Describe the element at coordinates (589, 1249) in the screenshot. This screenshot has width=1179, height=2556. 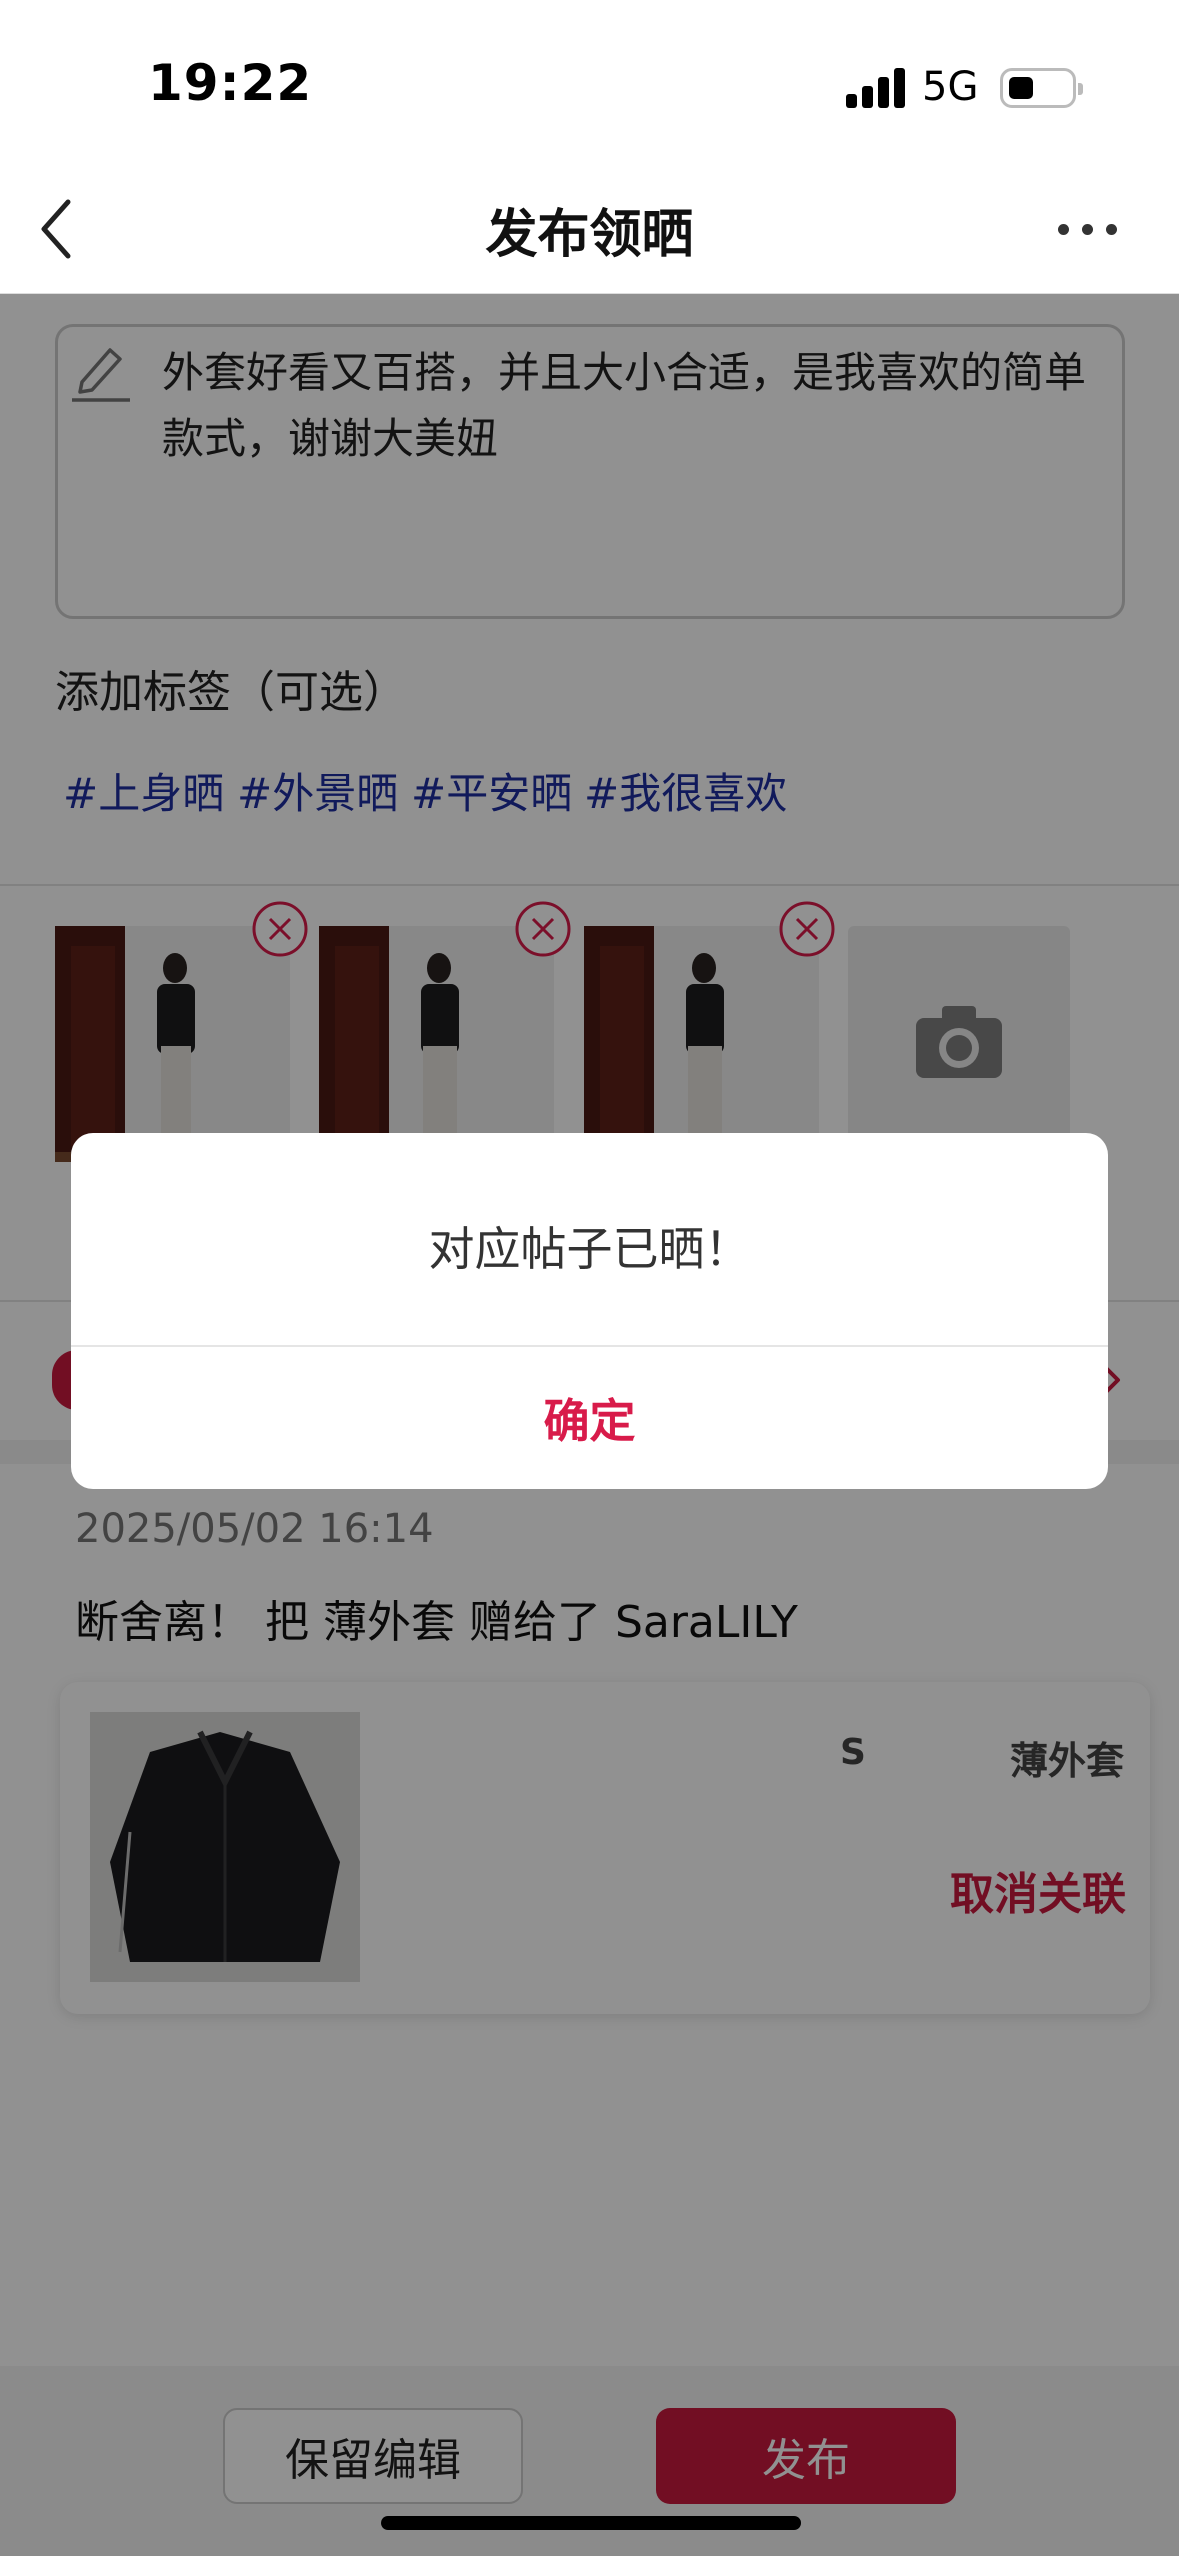
I see `dialog-message: 对应帖子已晒！` at that location.